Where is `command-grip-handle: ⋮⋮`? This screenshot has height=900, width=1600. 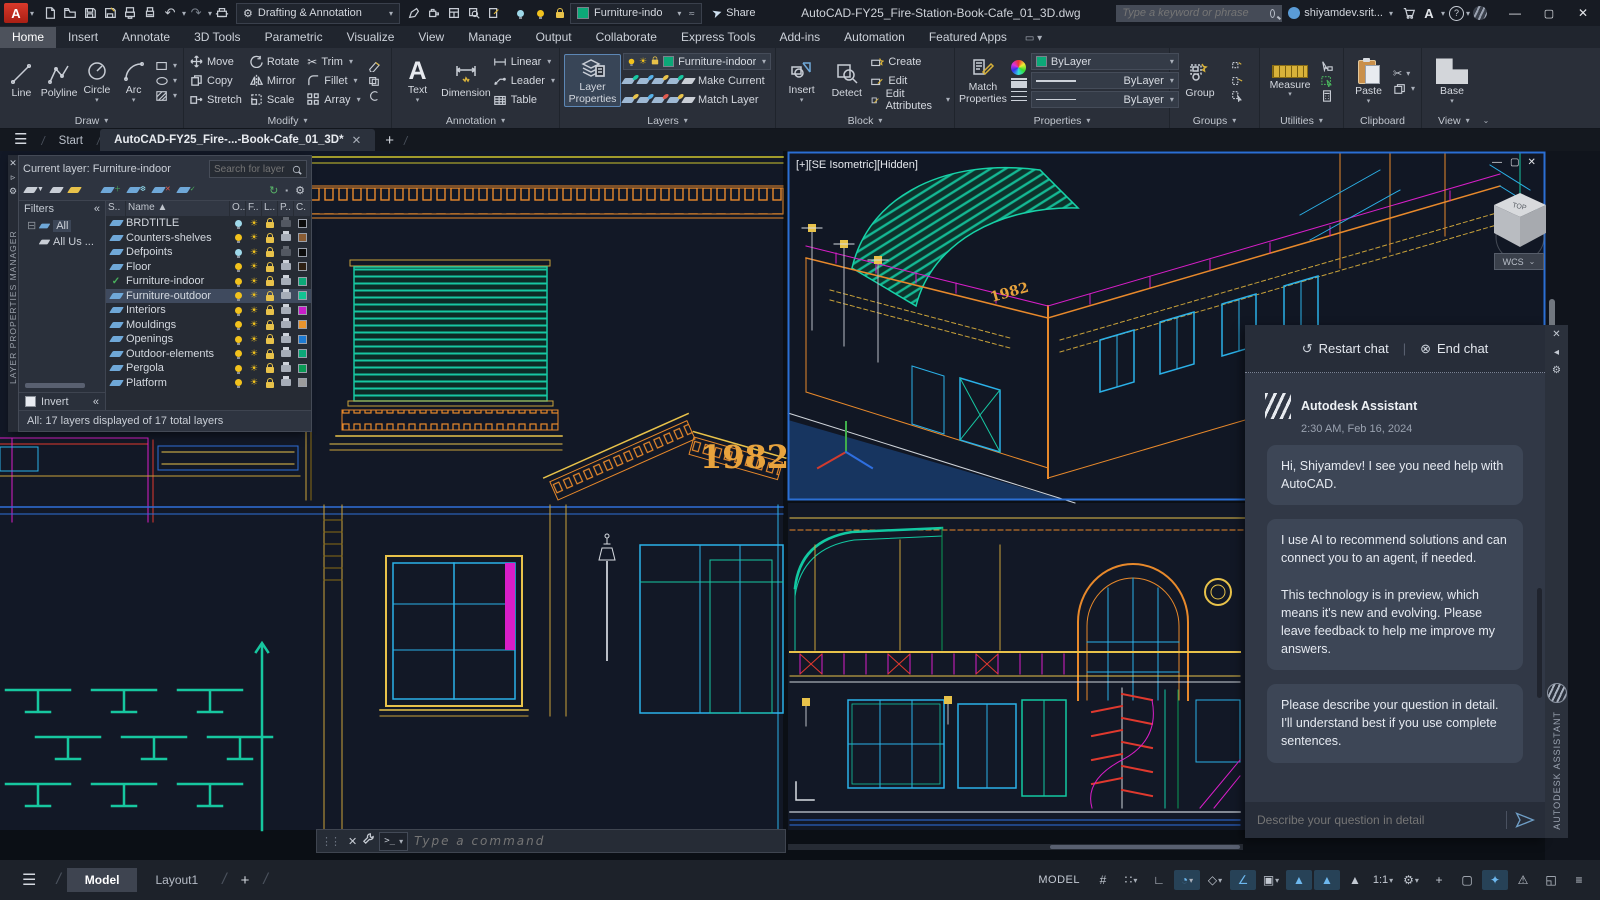 command-grip-handle: ⋮⋮ is located at coordinates (330, 841).